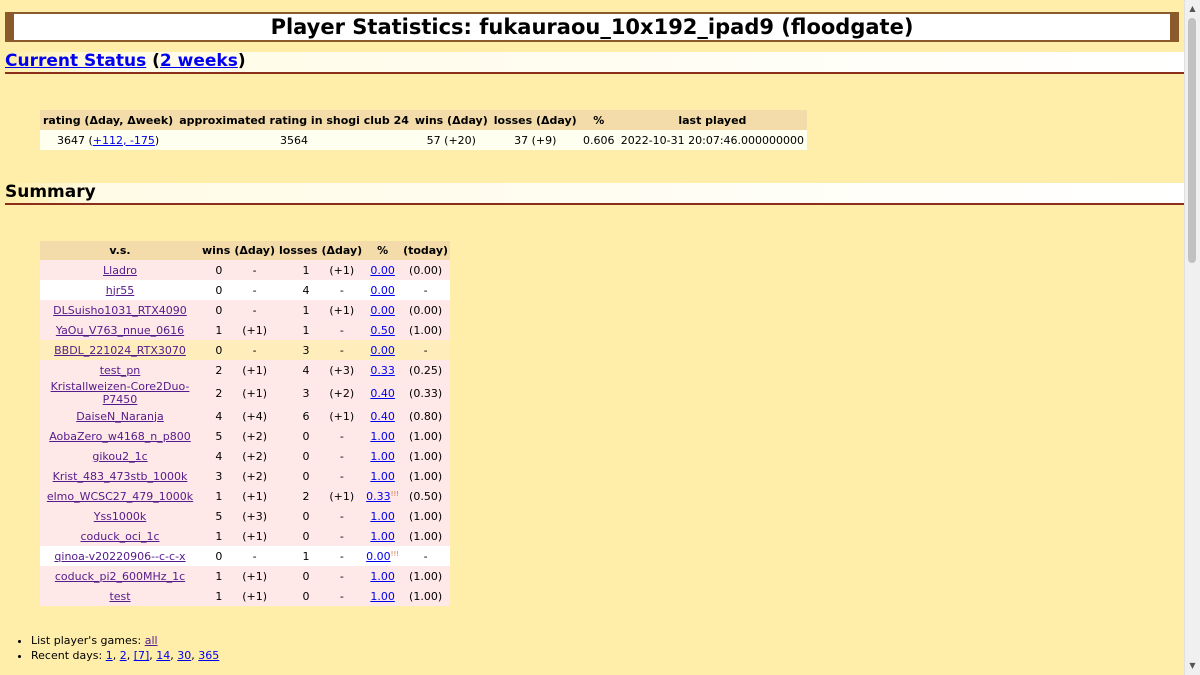 The height and width of the screenshot is (675, 1200). Describe the element at coordinates (255, 350) in the screenshot. I see `wins-delta-cell: -` at that location.